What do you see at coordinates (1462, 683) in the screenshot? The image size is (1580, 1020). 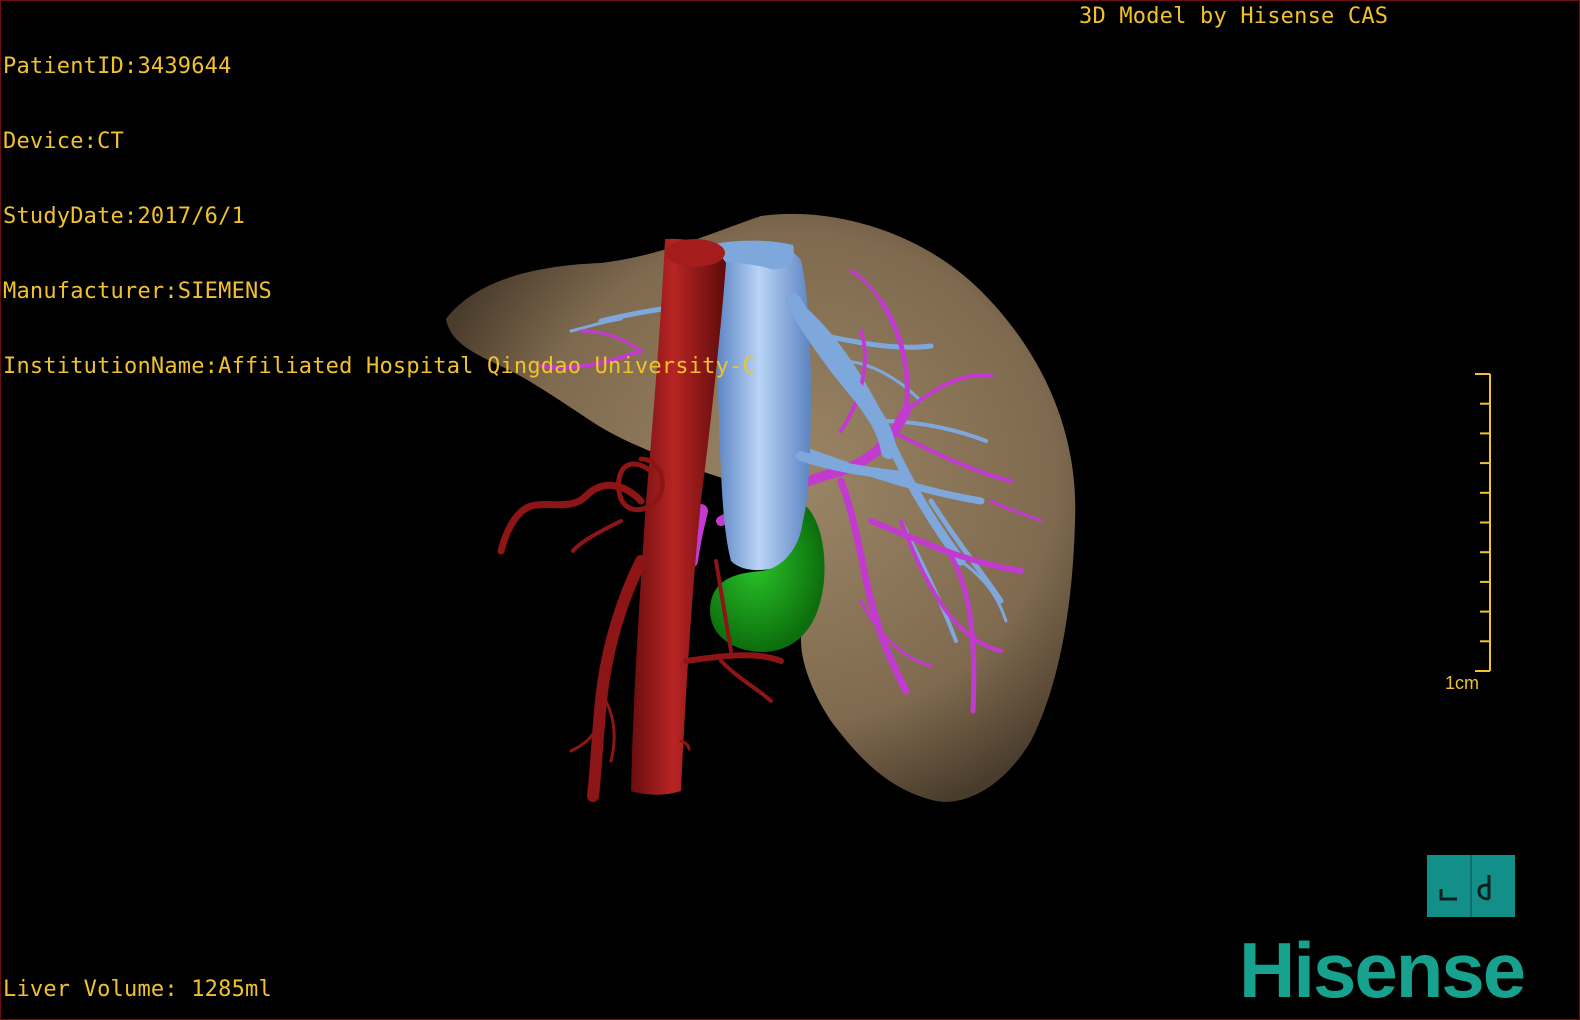 I see `scale-bar-label: 1cm` at bounding box center [1462, 683].